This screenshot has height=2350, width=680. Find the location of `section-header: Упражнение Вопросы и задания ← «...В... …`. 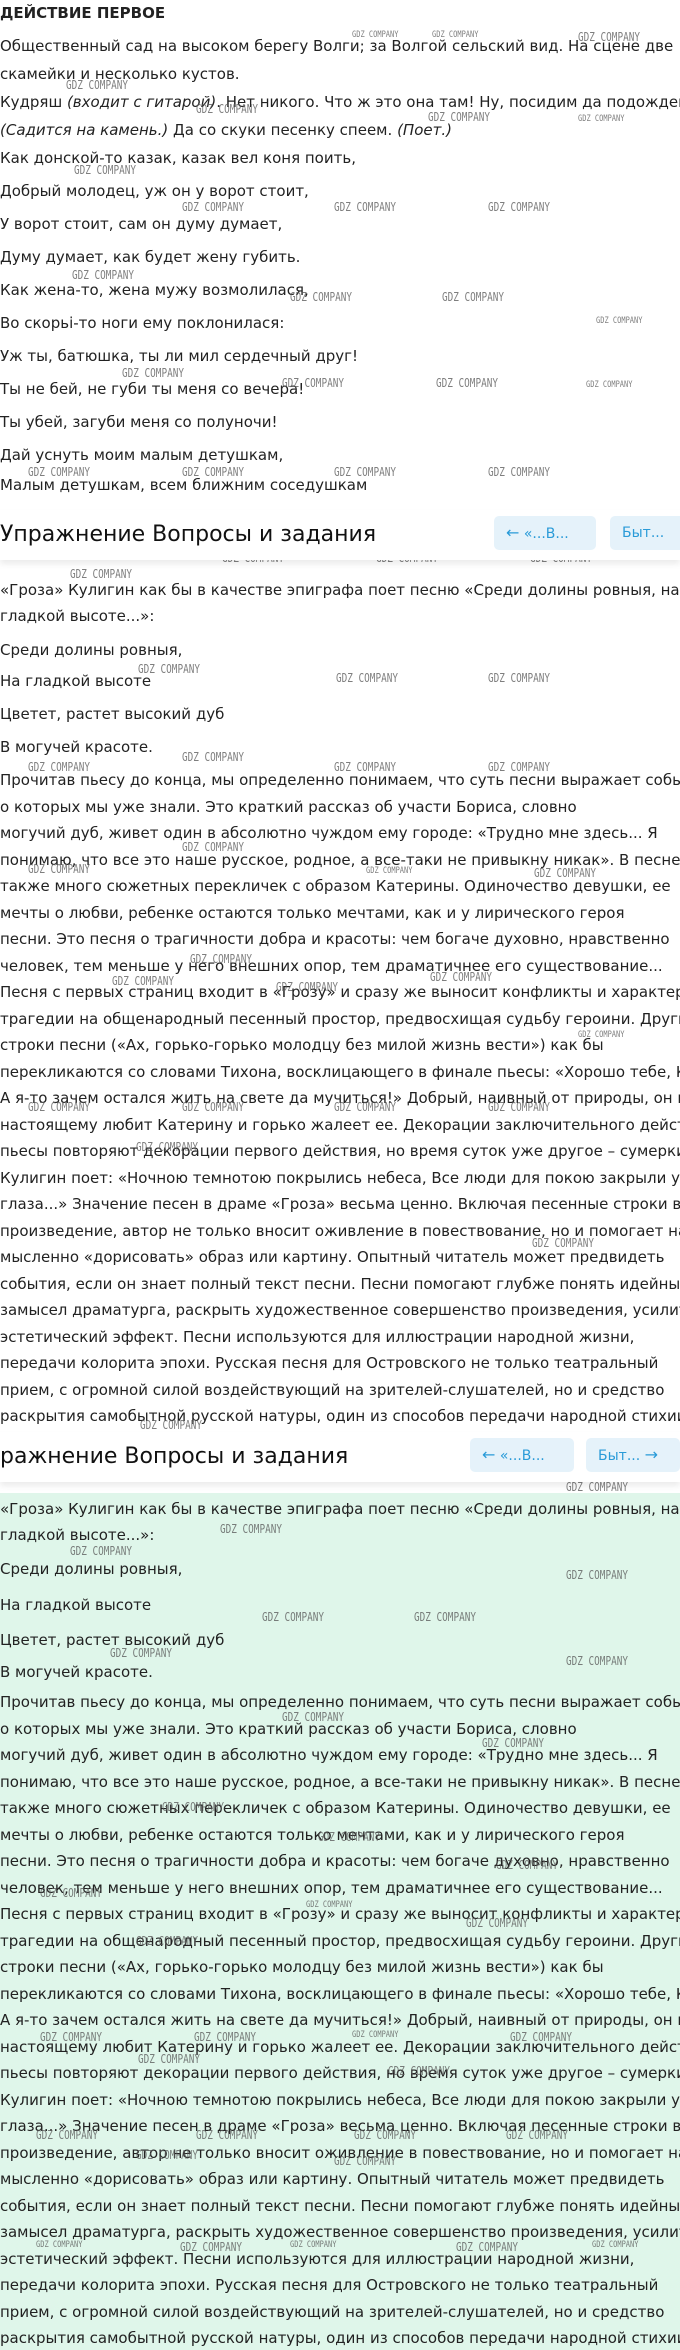

section-header: Упражнение Вопросы и задания ← «...В... … is located at coordinates (340, 535).